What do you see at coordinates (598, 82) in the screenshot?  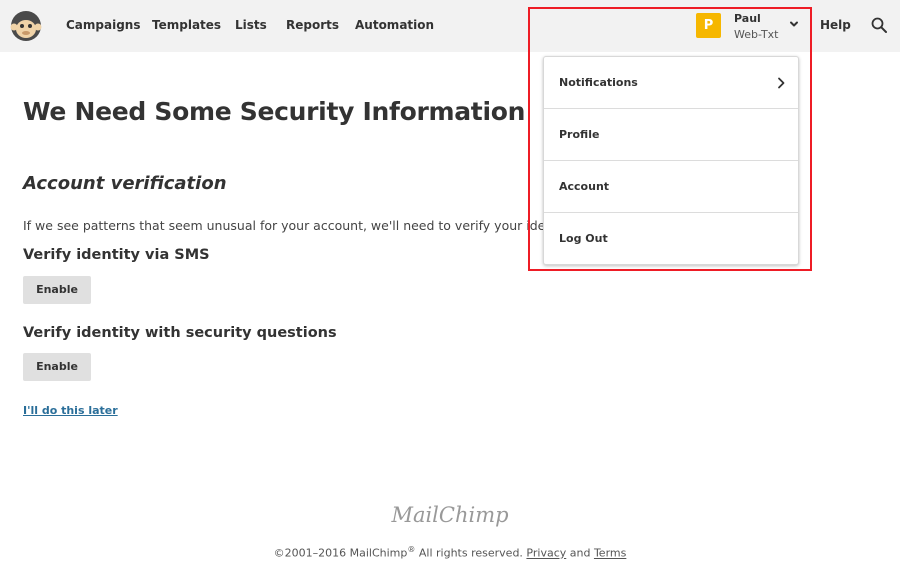 I see `menu-item-label: Notifications` at bounding box center [598, 82].